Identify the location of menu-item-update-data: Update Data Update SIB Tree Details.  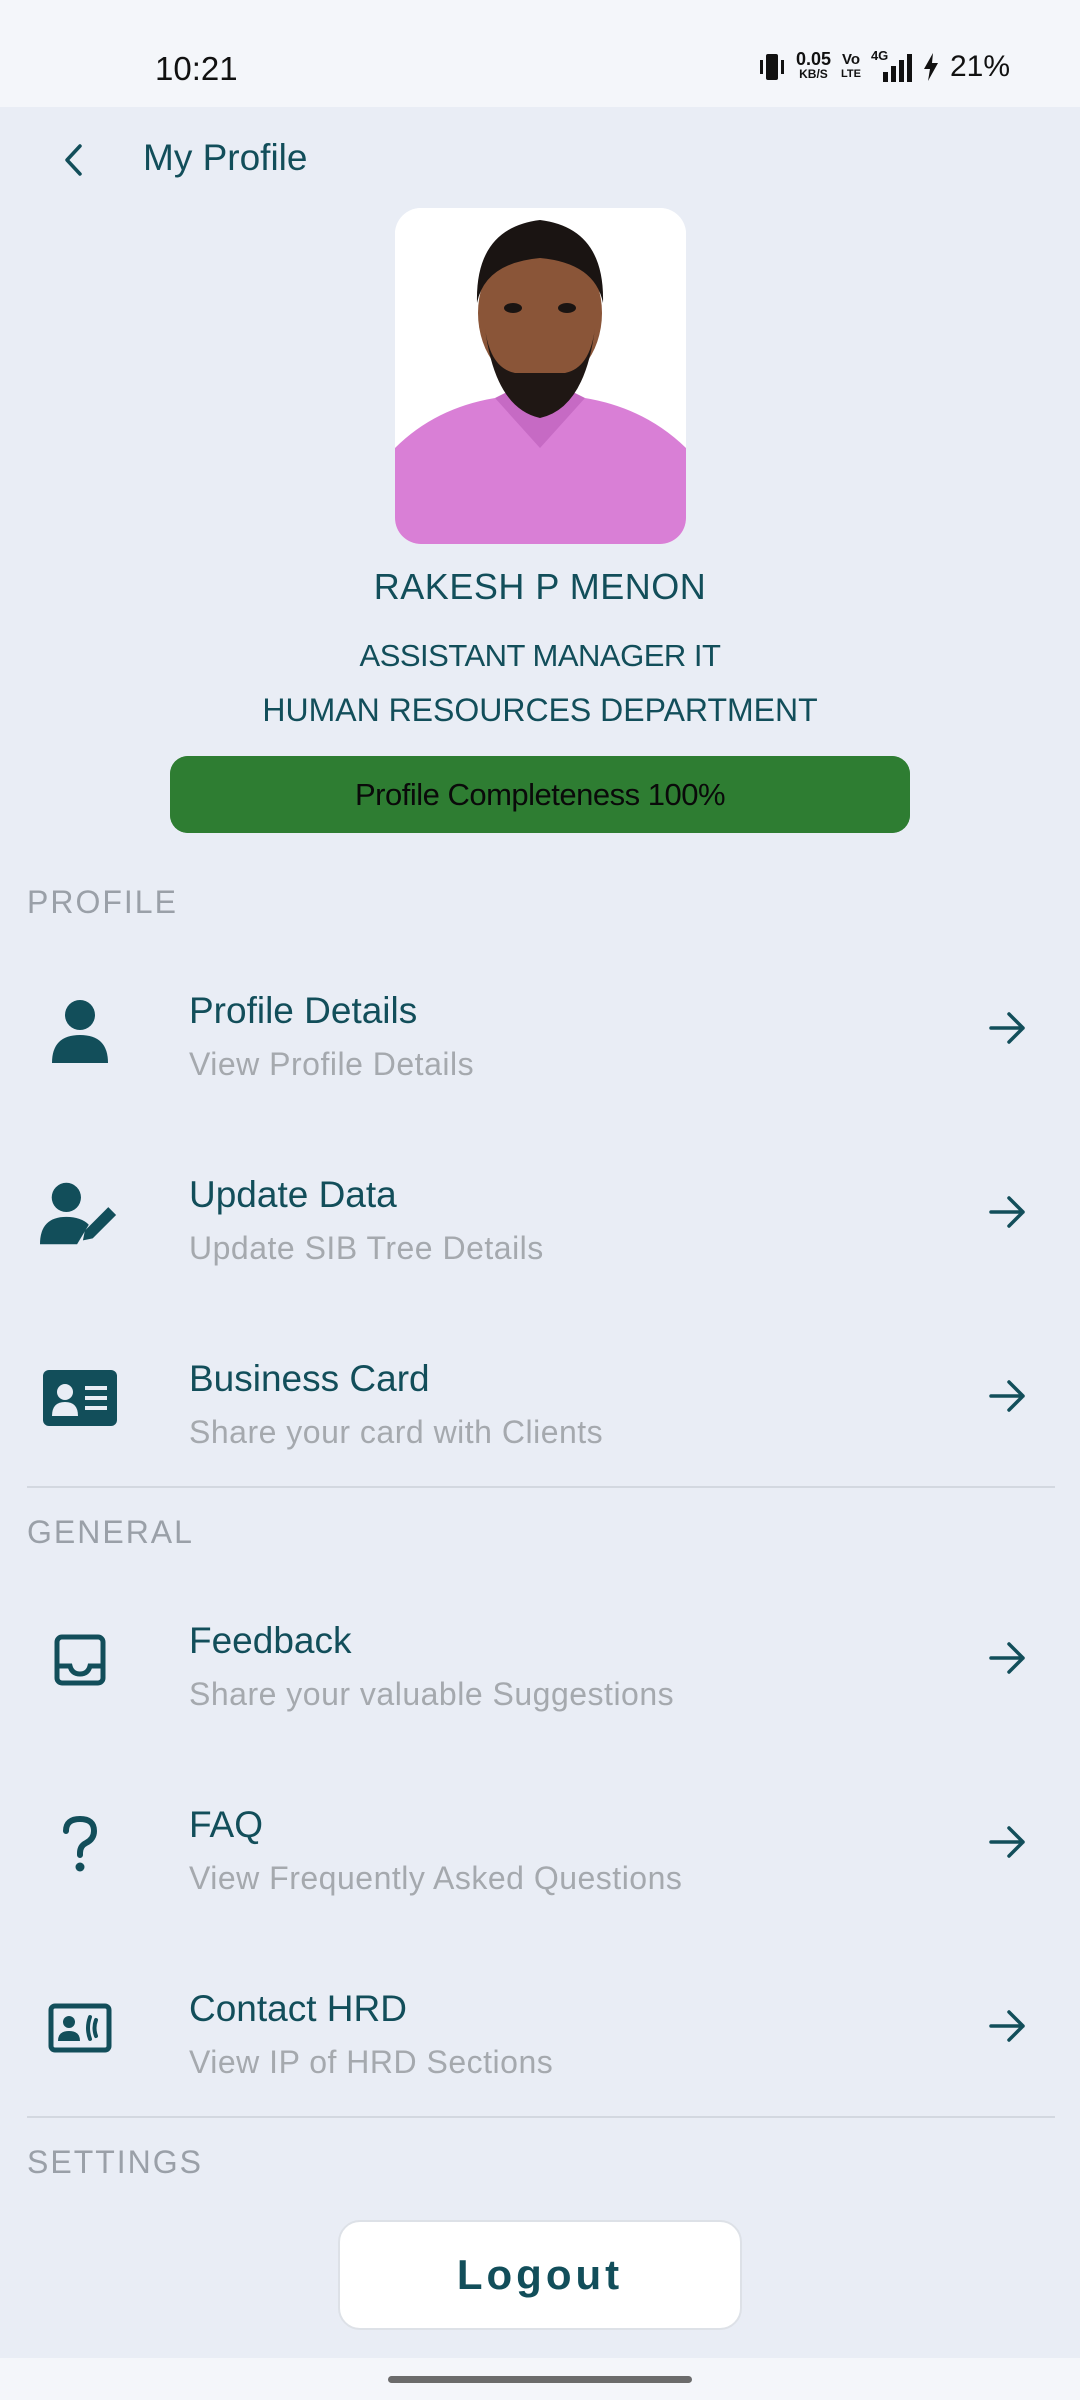
(540, 1229).